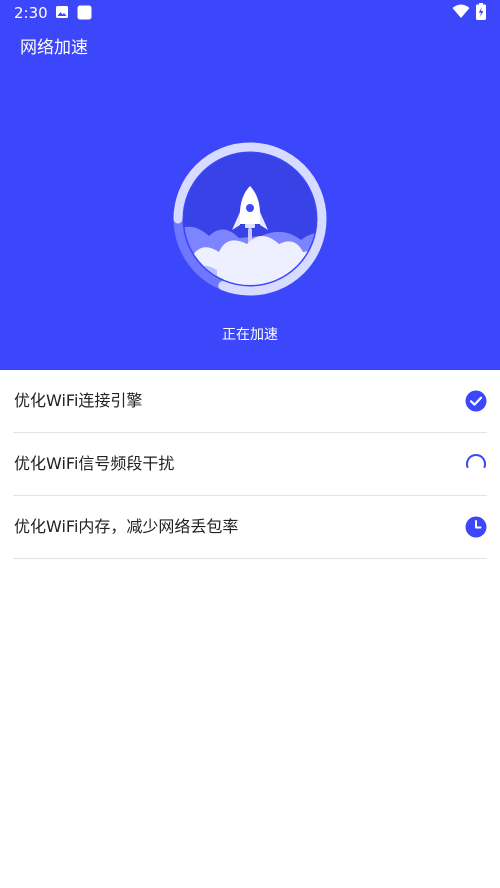  I want to click on acceleration-graphic, so click(250, 219).